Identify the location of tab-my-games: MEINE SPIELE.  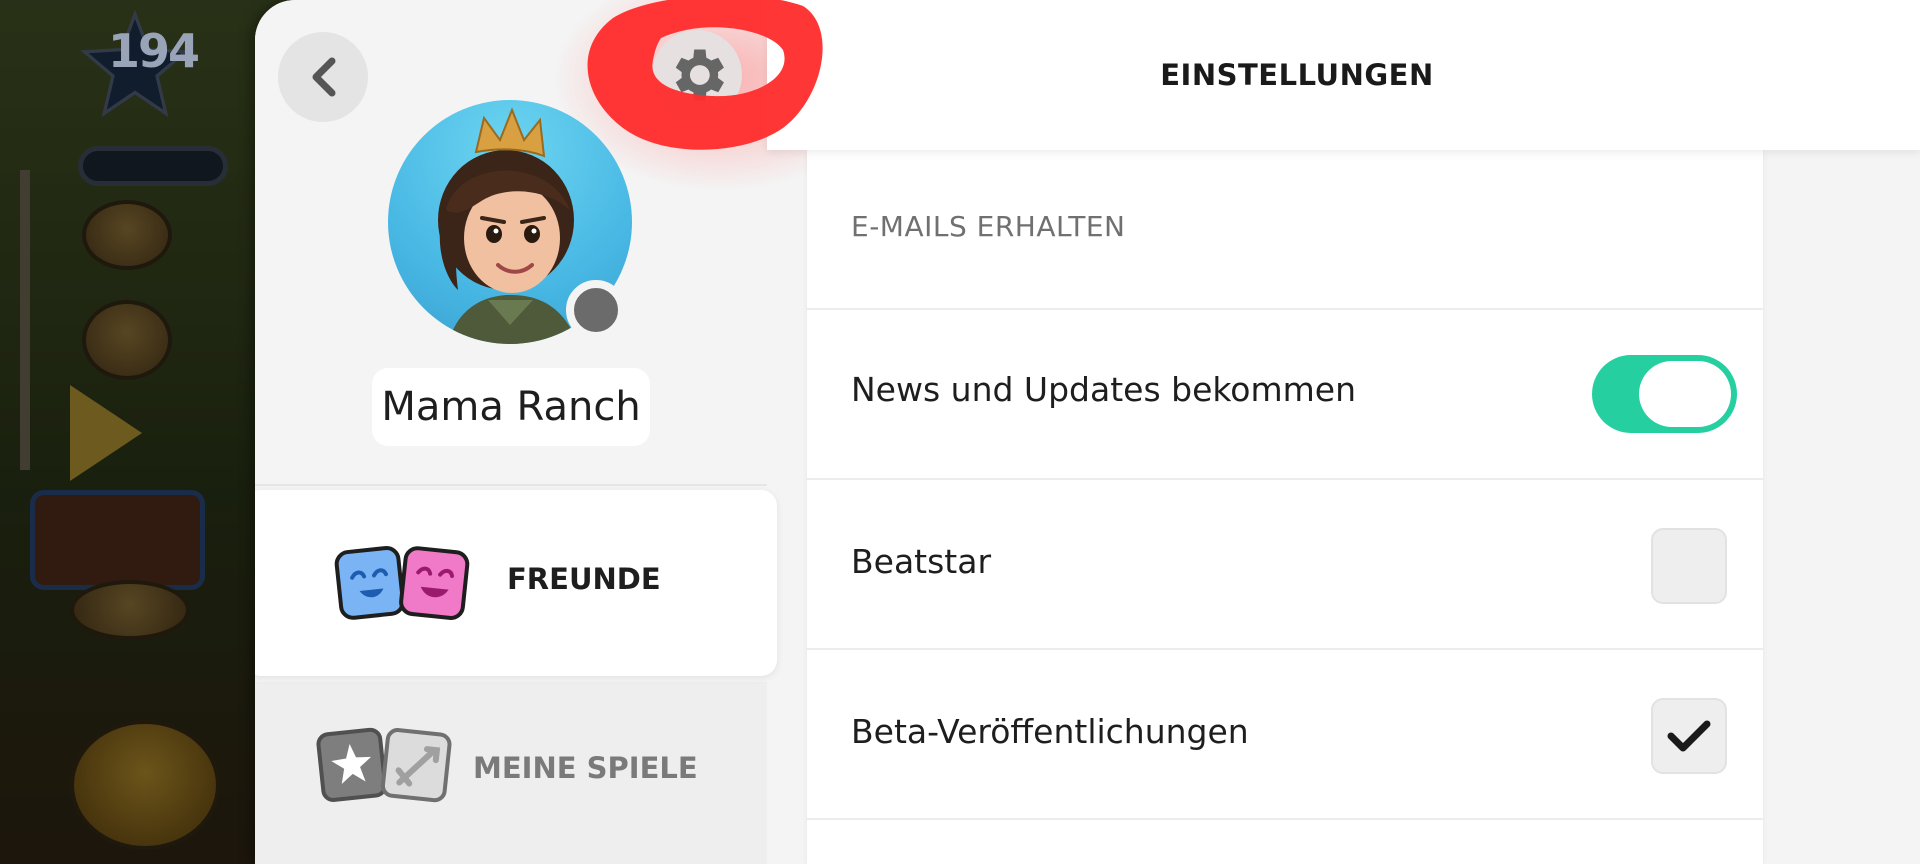
(511, 773).